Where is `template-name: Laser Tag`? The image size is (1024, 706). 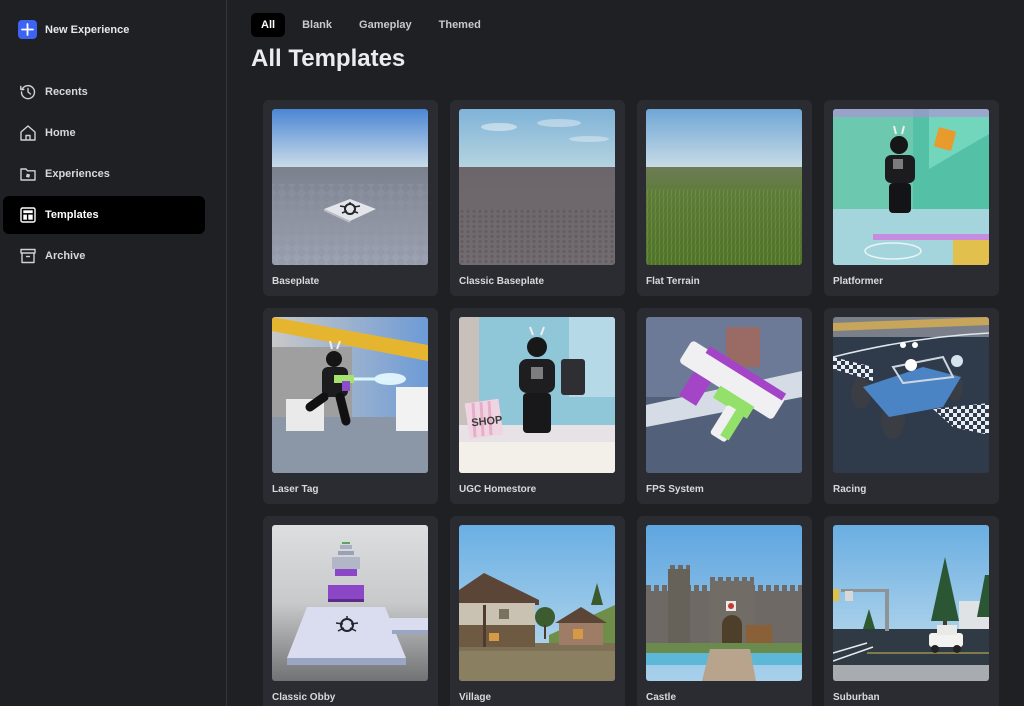 template-name: Laser Tag is located at coordinates (295, 489).